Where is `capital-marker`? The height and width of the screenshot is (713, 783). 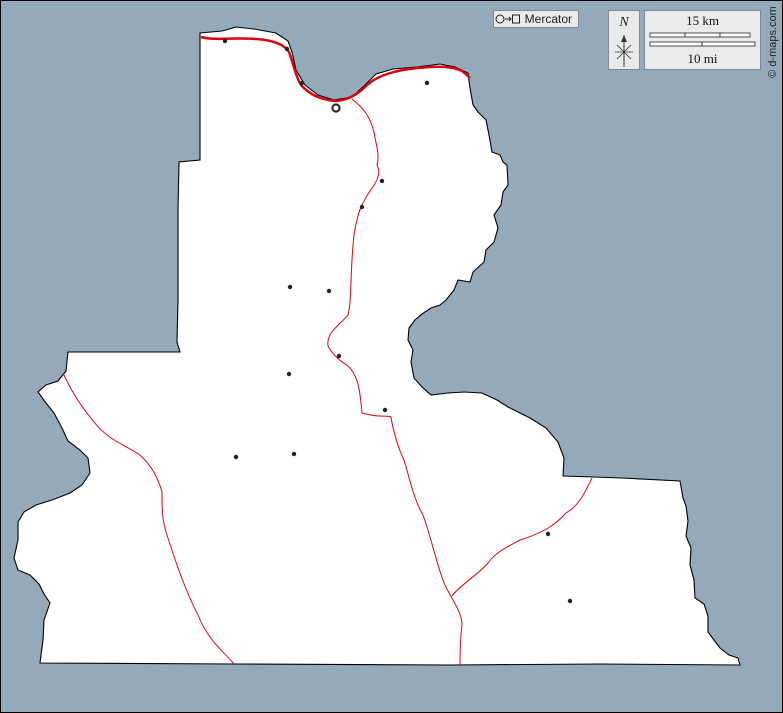
capital-marker is located at coordinates (336, 108).